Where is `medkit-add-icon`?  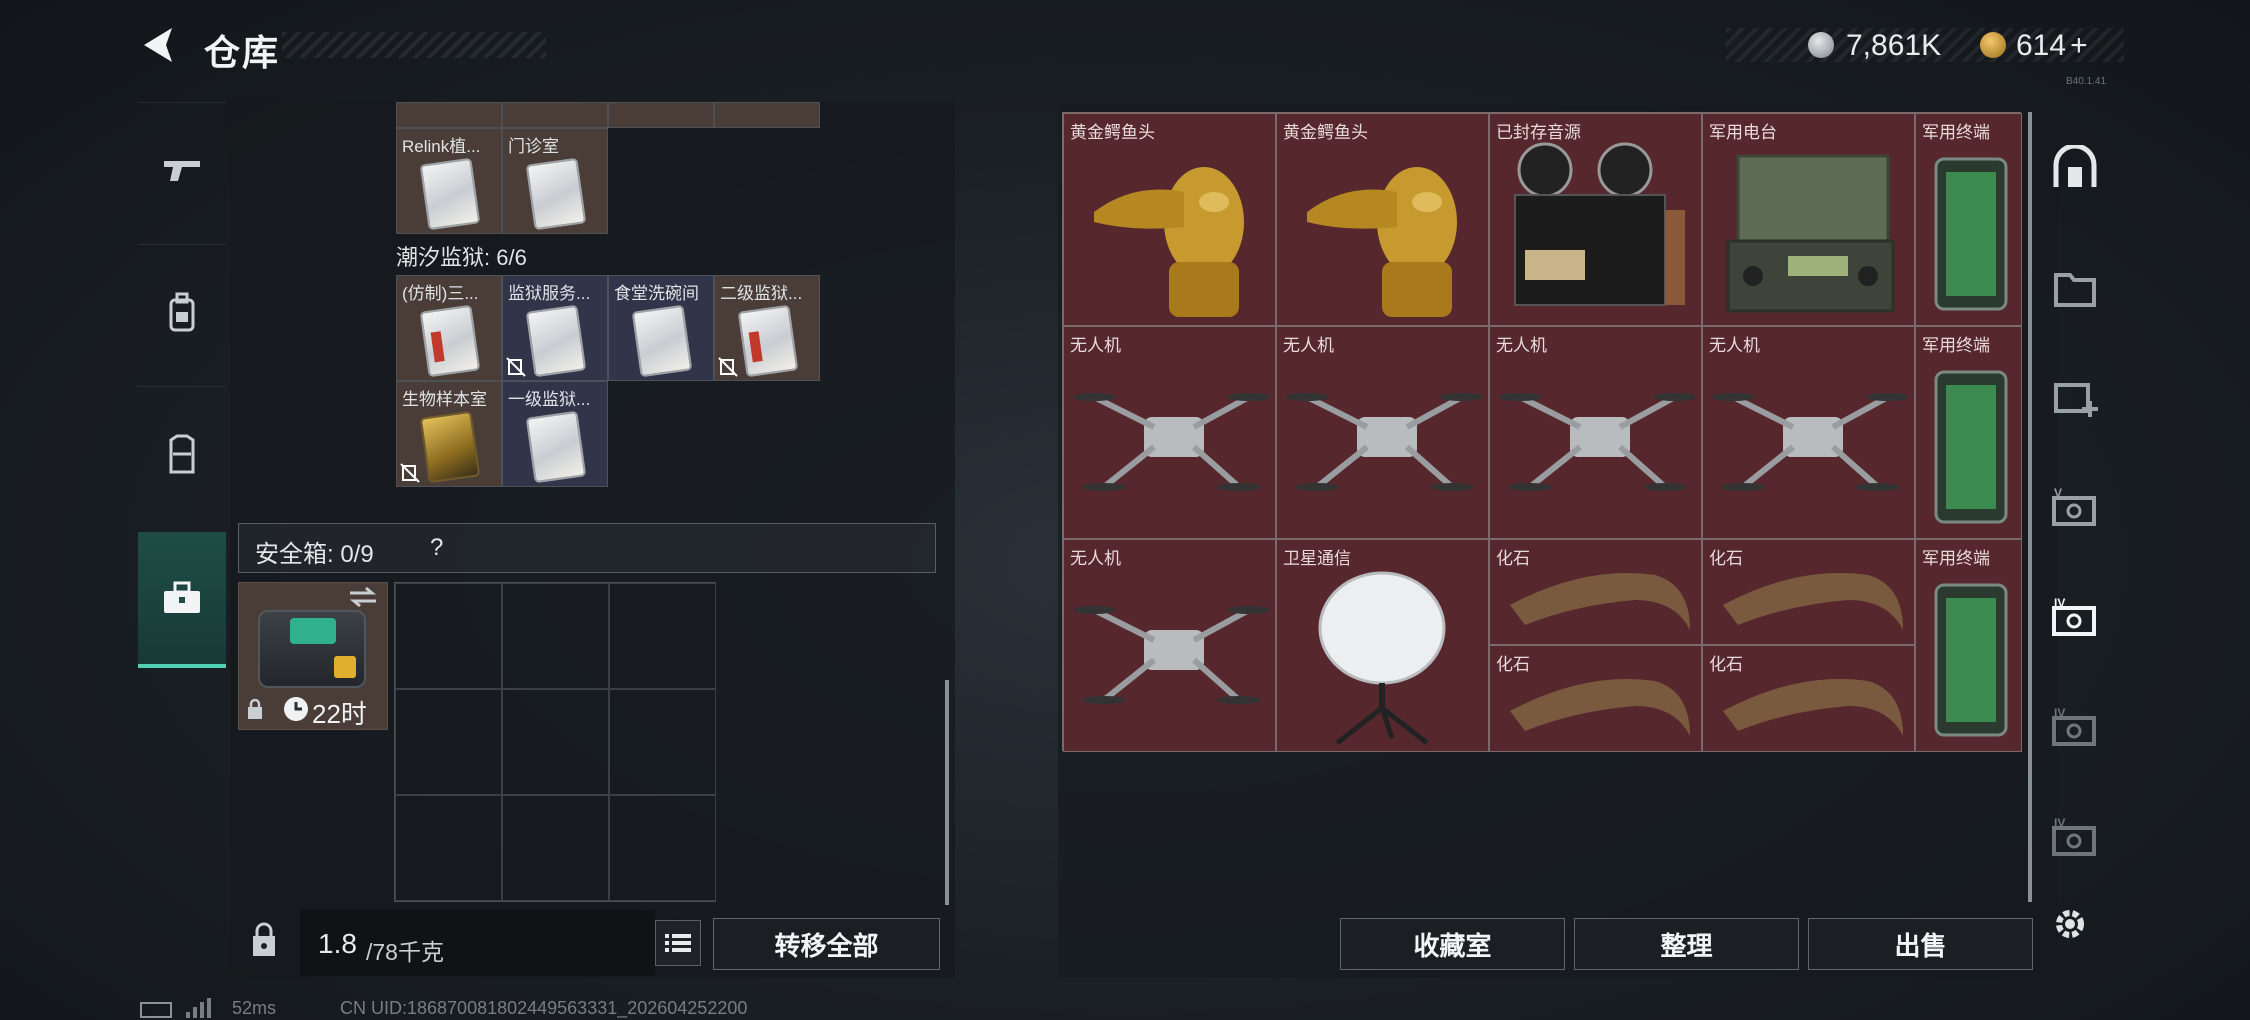
medkit-add-icon is located at coordinates (2076, 400).